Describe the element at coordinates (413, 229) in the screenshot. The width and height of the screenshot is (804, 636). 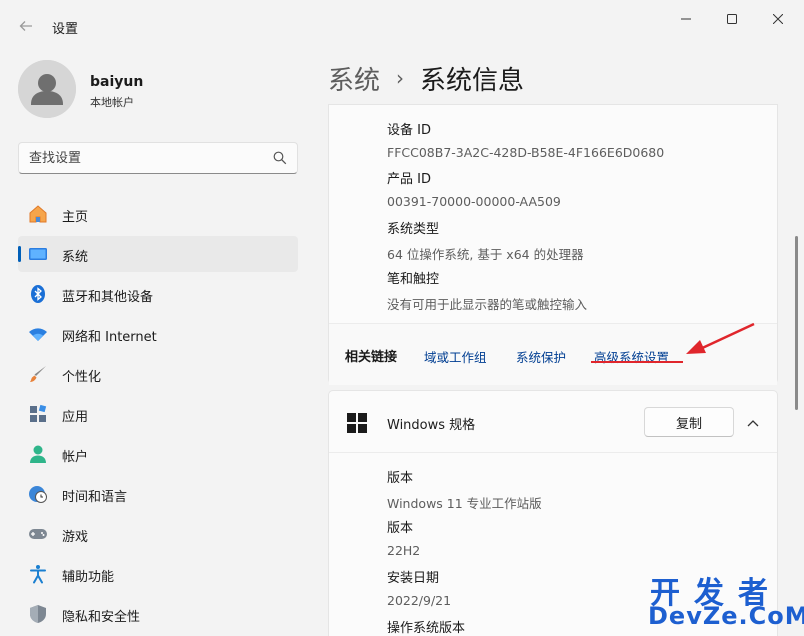
I see `system-type-label: 系统类型` at that location.